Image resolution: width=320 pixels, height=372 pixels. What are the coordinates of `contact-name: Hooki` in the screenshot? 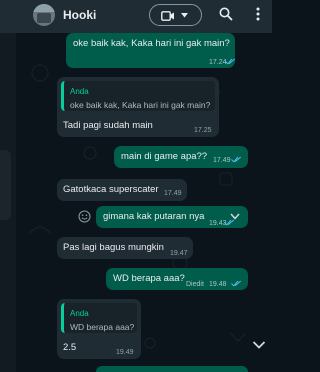 It's located at (79, 15).